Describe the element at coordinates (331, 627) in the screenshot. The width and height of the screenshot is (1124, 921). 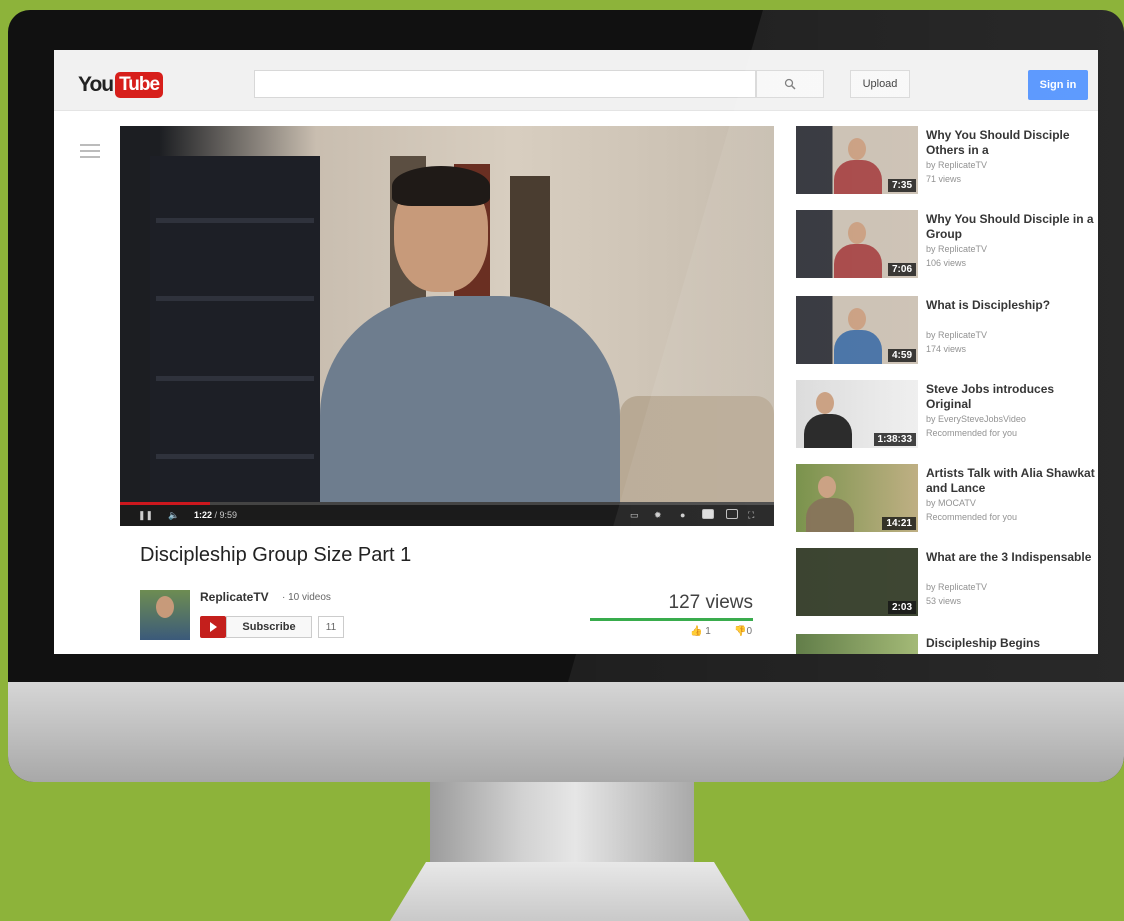
I see `subscriber-count: 11` at that location.